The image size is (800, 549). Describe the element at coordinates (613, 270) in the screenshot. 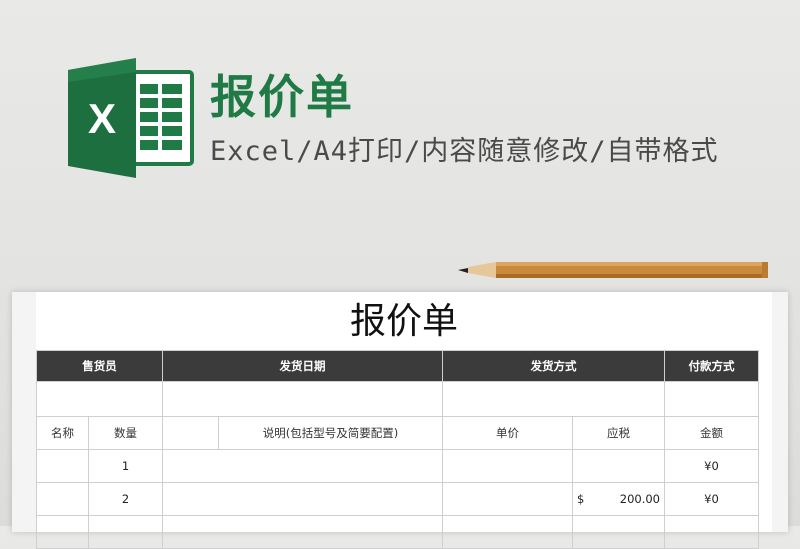

I see `pencil-icon` at that location.